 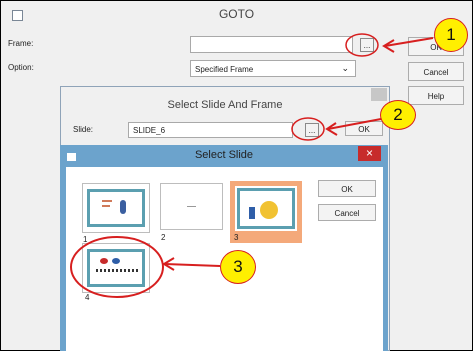 What do you see at coordinates (238, 267) in the screenshot?
I see `callout-number: 3` at bounding box center [238, 267].